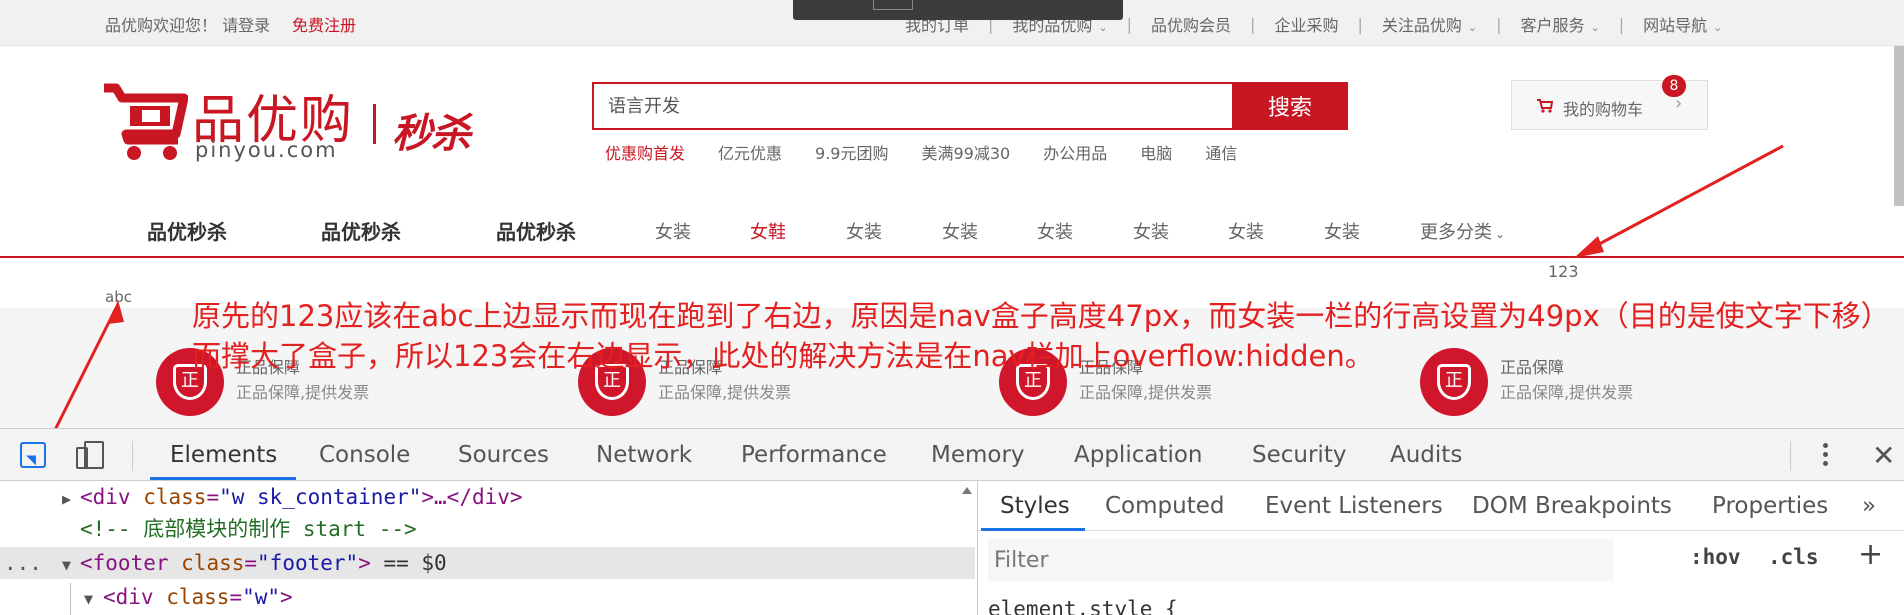  Describe the element at coordinates (1825, 456) in the screenshot. I see `kebab-menu-icon` at that location.